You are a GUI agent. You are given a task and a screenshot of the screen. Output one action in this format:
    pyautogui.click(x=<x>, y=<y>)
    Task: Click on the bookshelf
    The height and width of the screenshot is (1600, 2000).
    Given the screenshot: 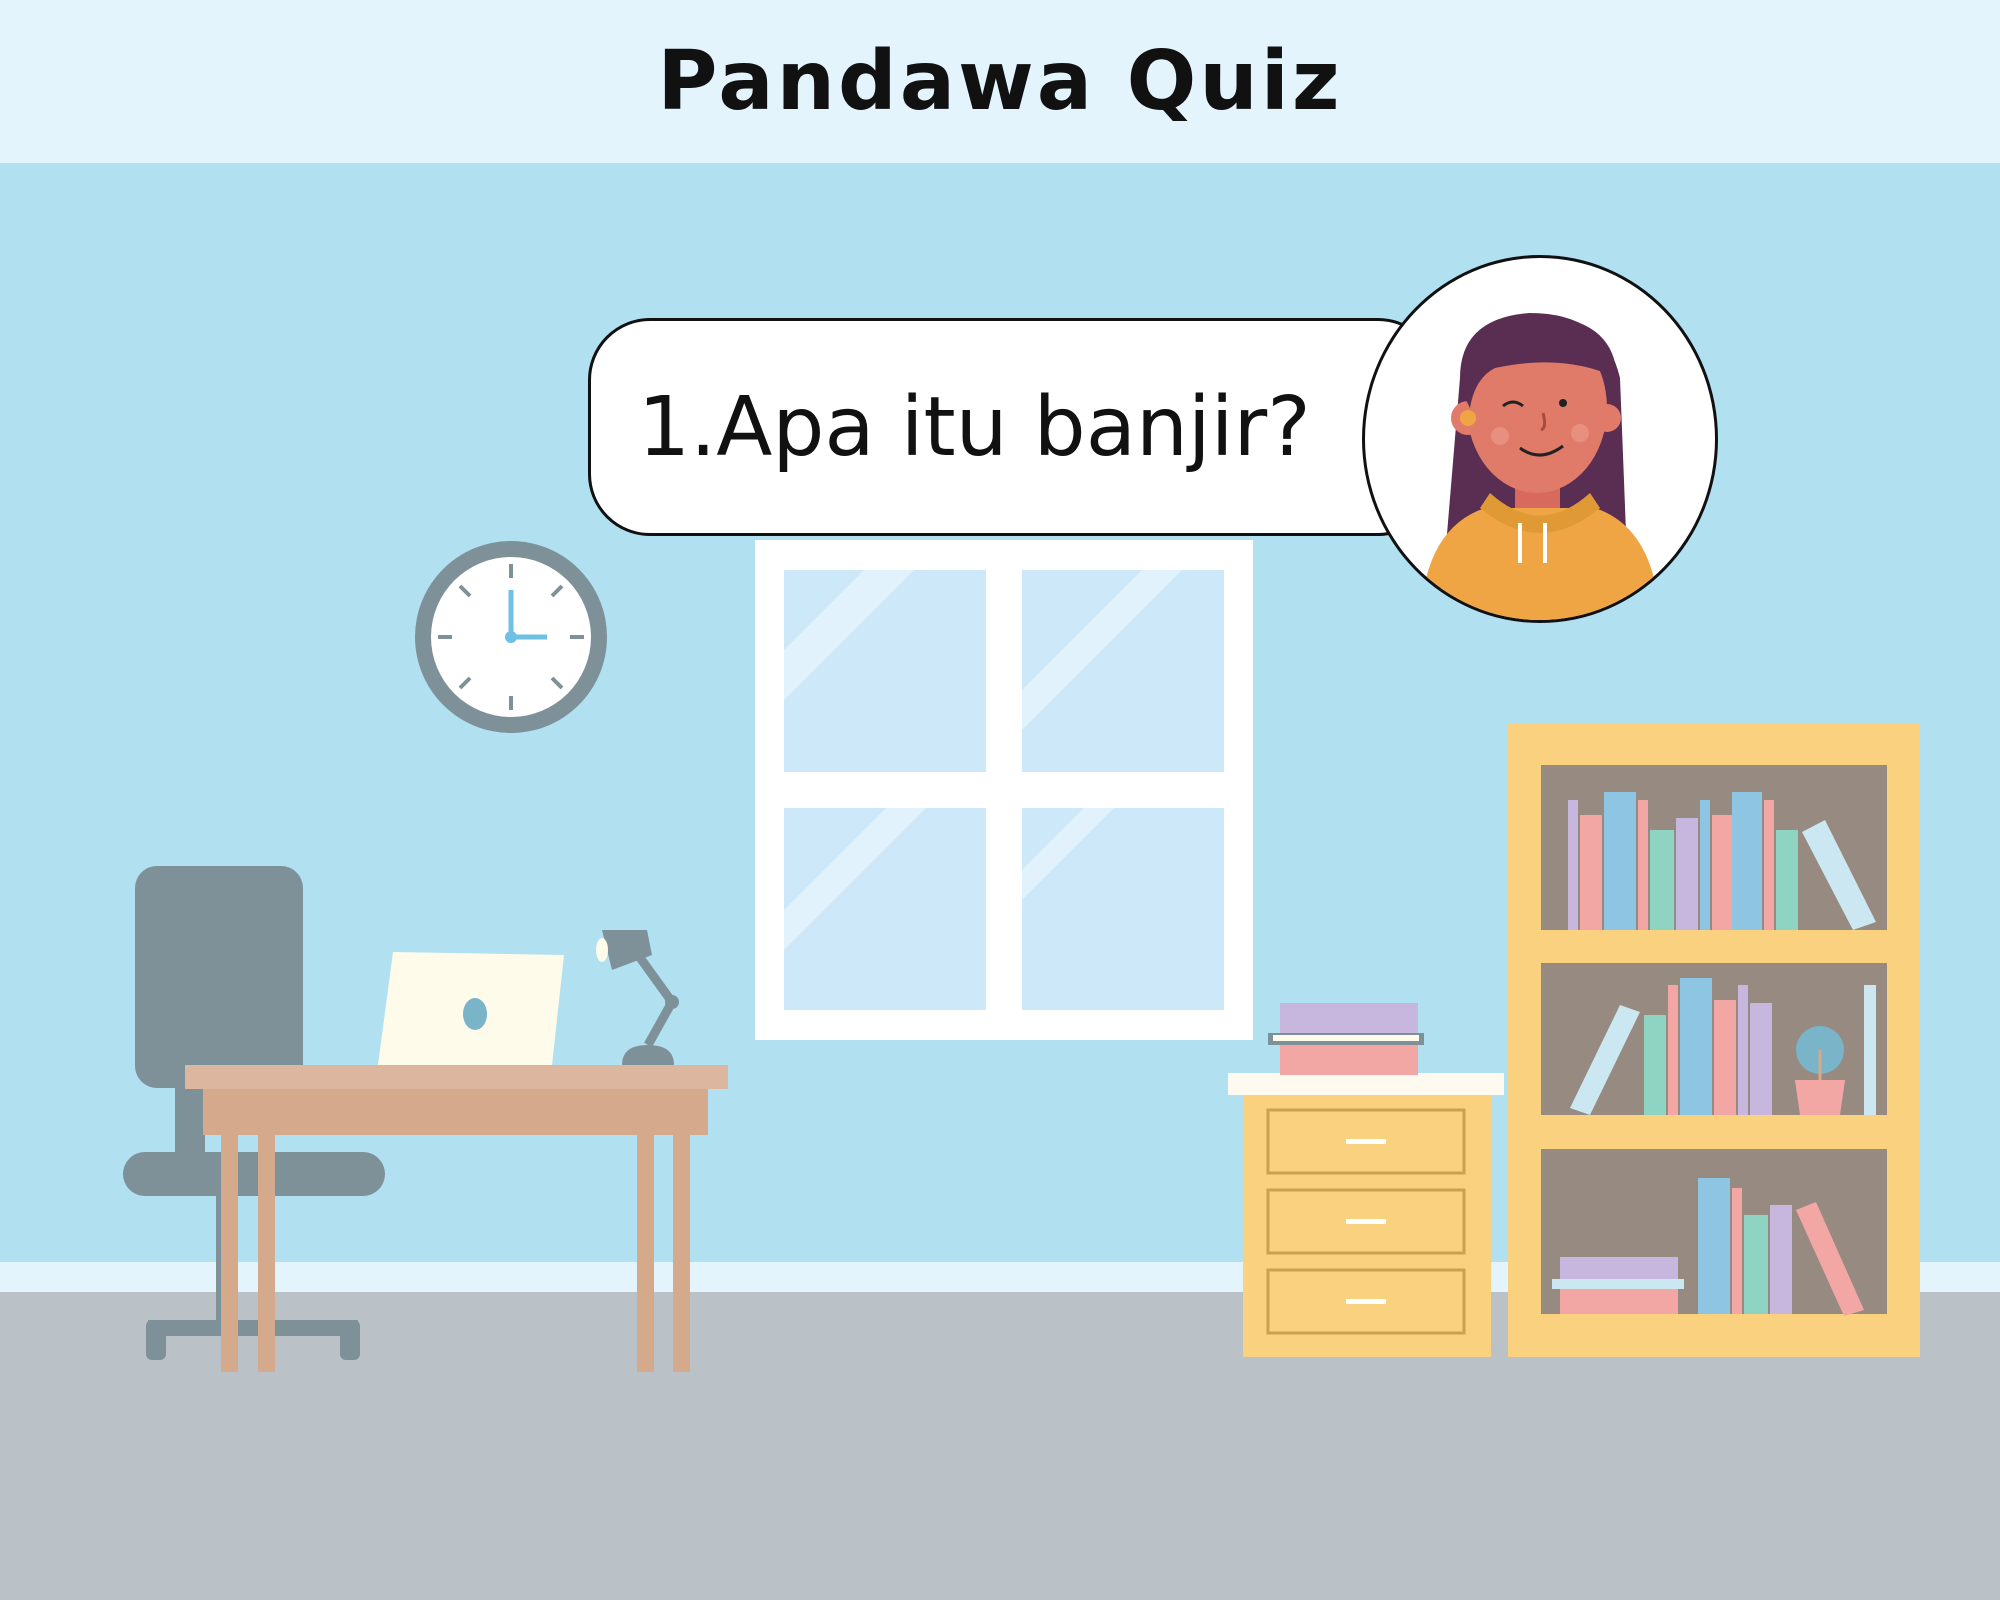 What is the action you would take?
    pyautogui.click(x=1714, y=1040)
    